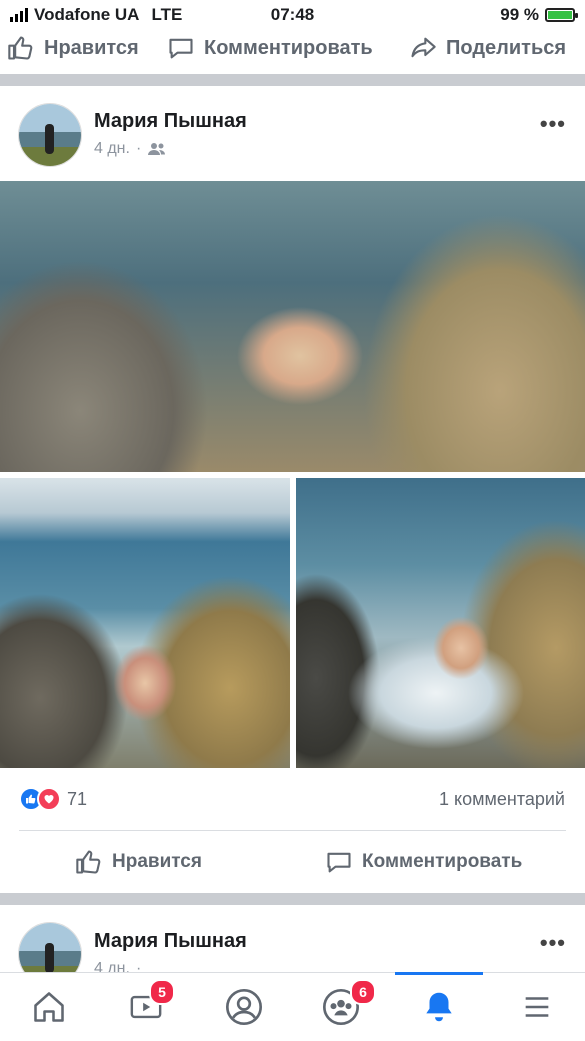 Image resolution: width=585 pixels, height=1041 pixels. I want to click on share-label: Поделиться, so click(506, 47).